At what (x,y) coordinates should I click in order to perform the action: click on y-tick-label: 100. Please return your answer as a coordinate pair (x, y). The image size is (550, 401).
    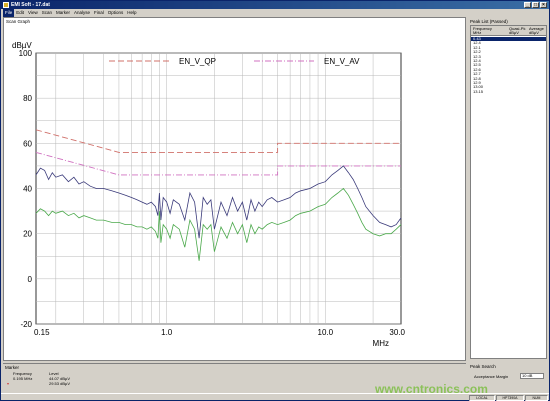
    Looking at the image, I should click on (26, 53).